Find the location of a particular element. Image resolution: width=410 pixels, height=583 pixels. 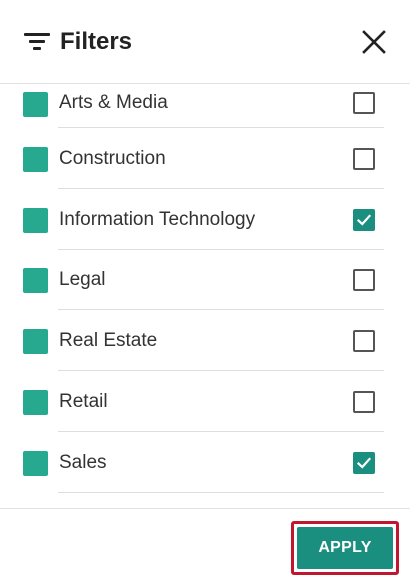

filter-label: Retail is located at coordinates (83, 401).